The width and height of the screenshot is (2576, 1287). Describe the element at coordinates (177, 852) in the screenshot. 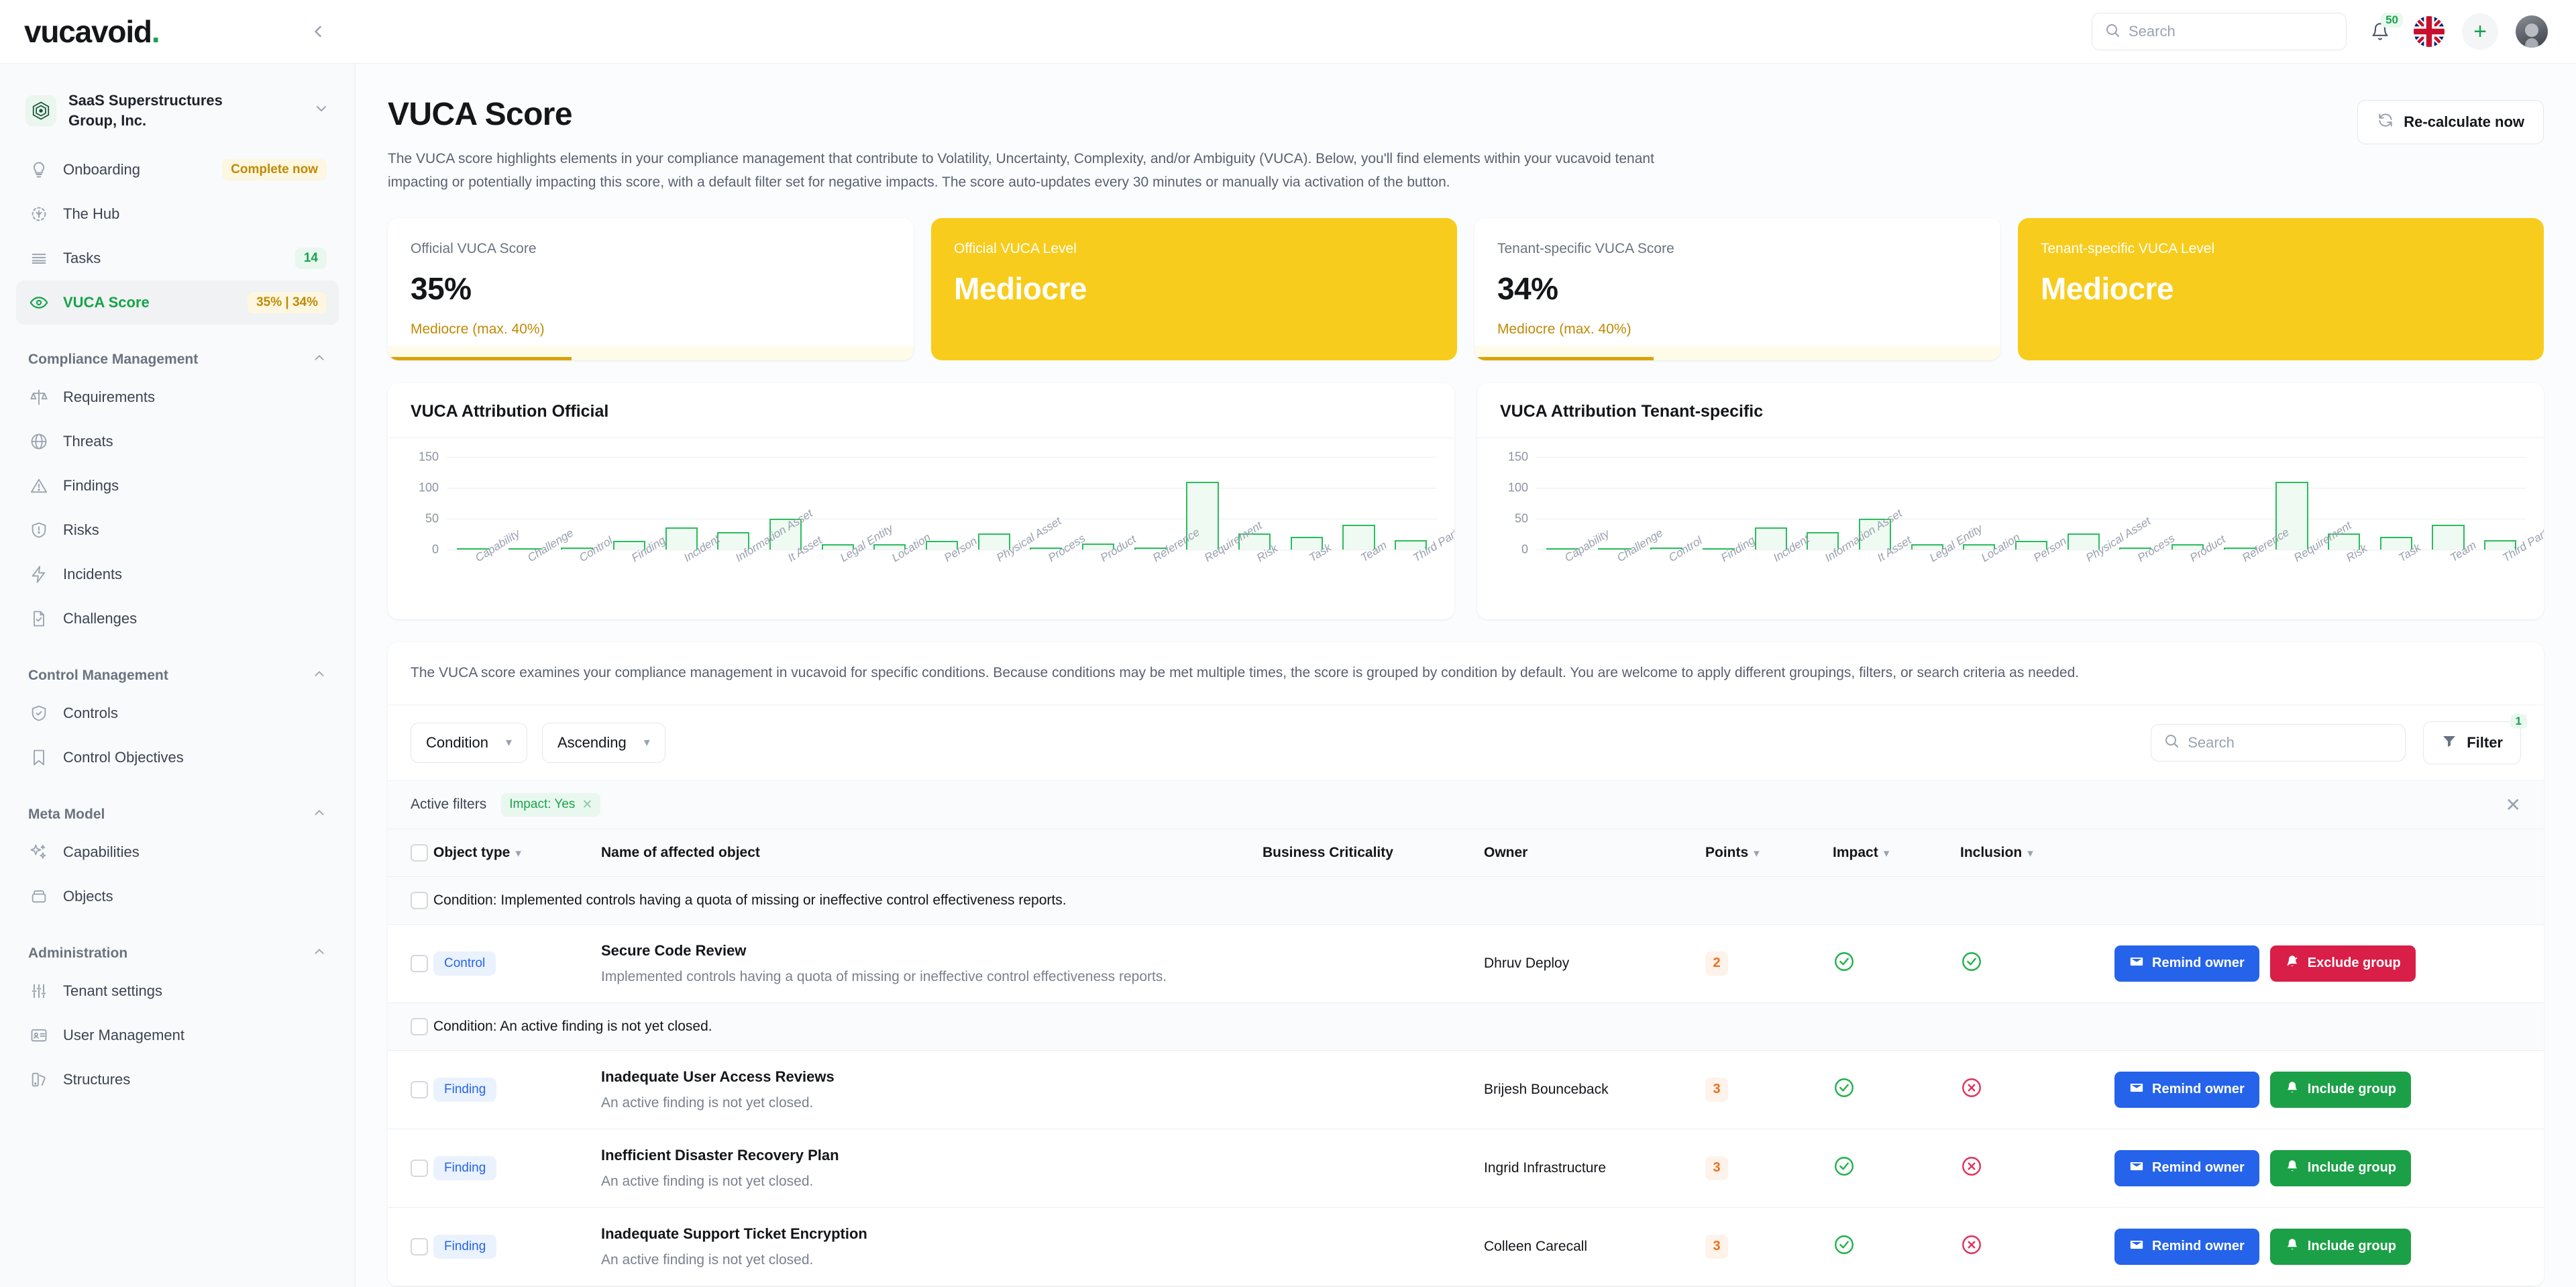

I see `sidebar-item-capabilities: Capabilities` at that location.